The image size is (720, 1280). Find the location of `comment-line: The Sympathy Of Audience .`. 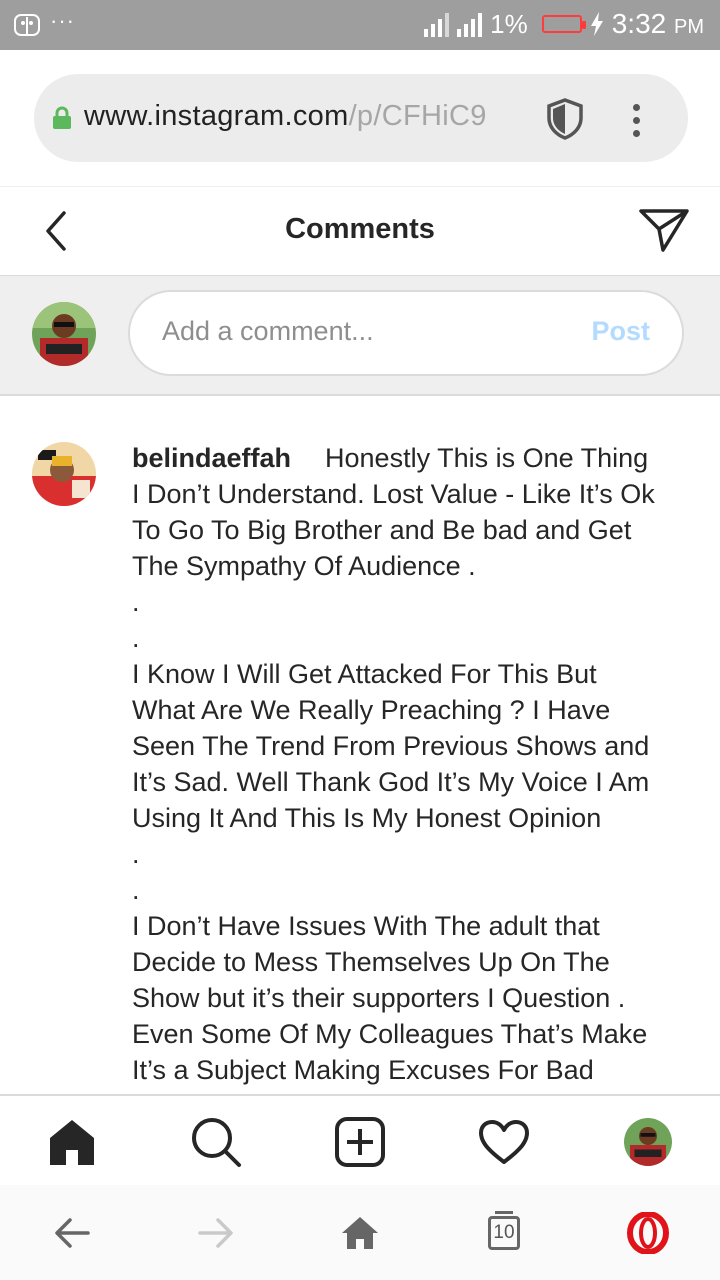

comment-line: The Sympathy Of Audience . is located at coordinates (304, 566).